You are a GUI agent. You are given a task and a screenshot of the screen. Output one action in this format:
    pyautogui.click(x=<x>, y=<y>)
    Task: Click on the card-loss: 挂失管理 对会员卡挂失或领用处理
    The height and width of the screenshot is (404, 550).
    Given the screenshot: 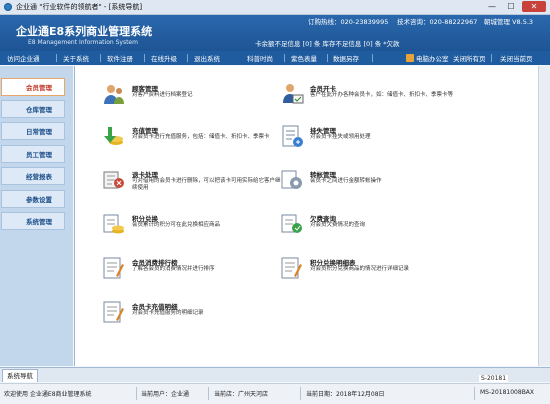 What is the action you would take?
    pyautogui.click(x=375, y=141)
    